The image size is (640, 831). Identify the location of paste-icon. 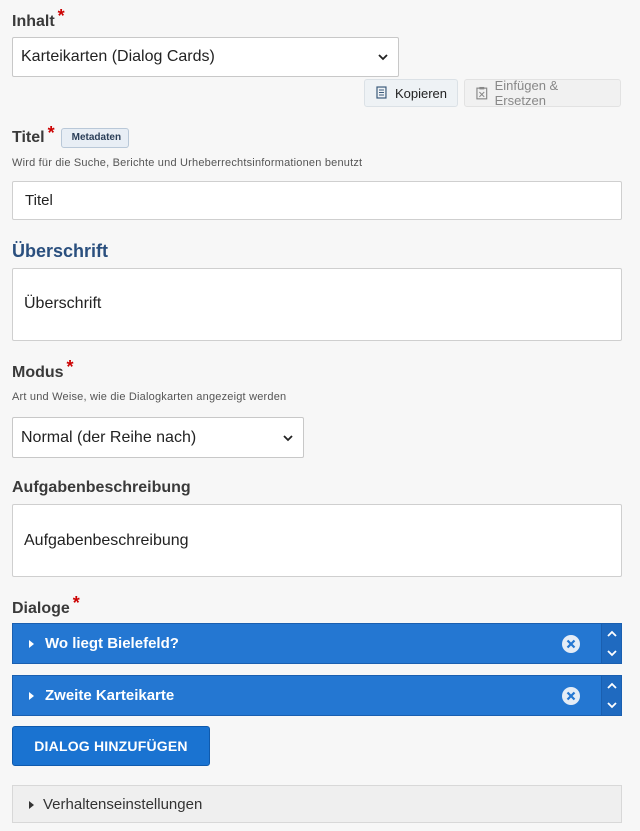
(482, 93).